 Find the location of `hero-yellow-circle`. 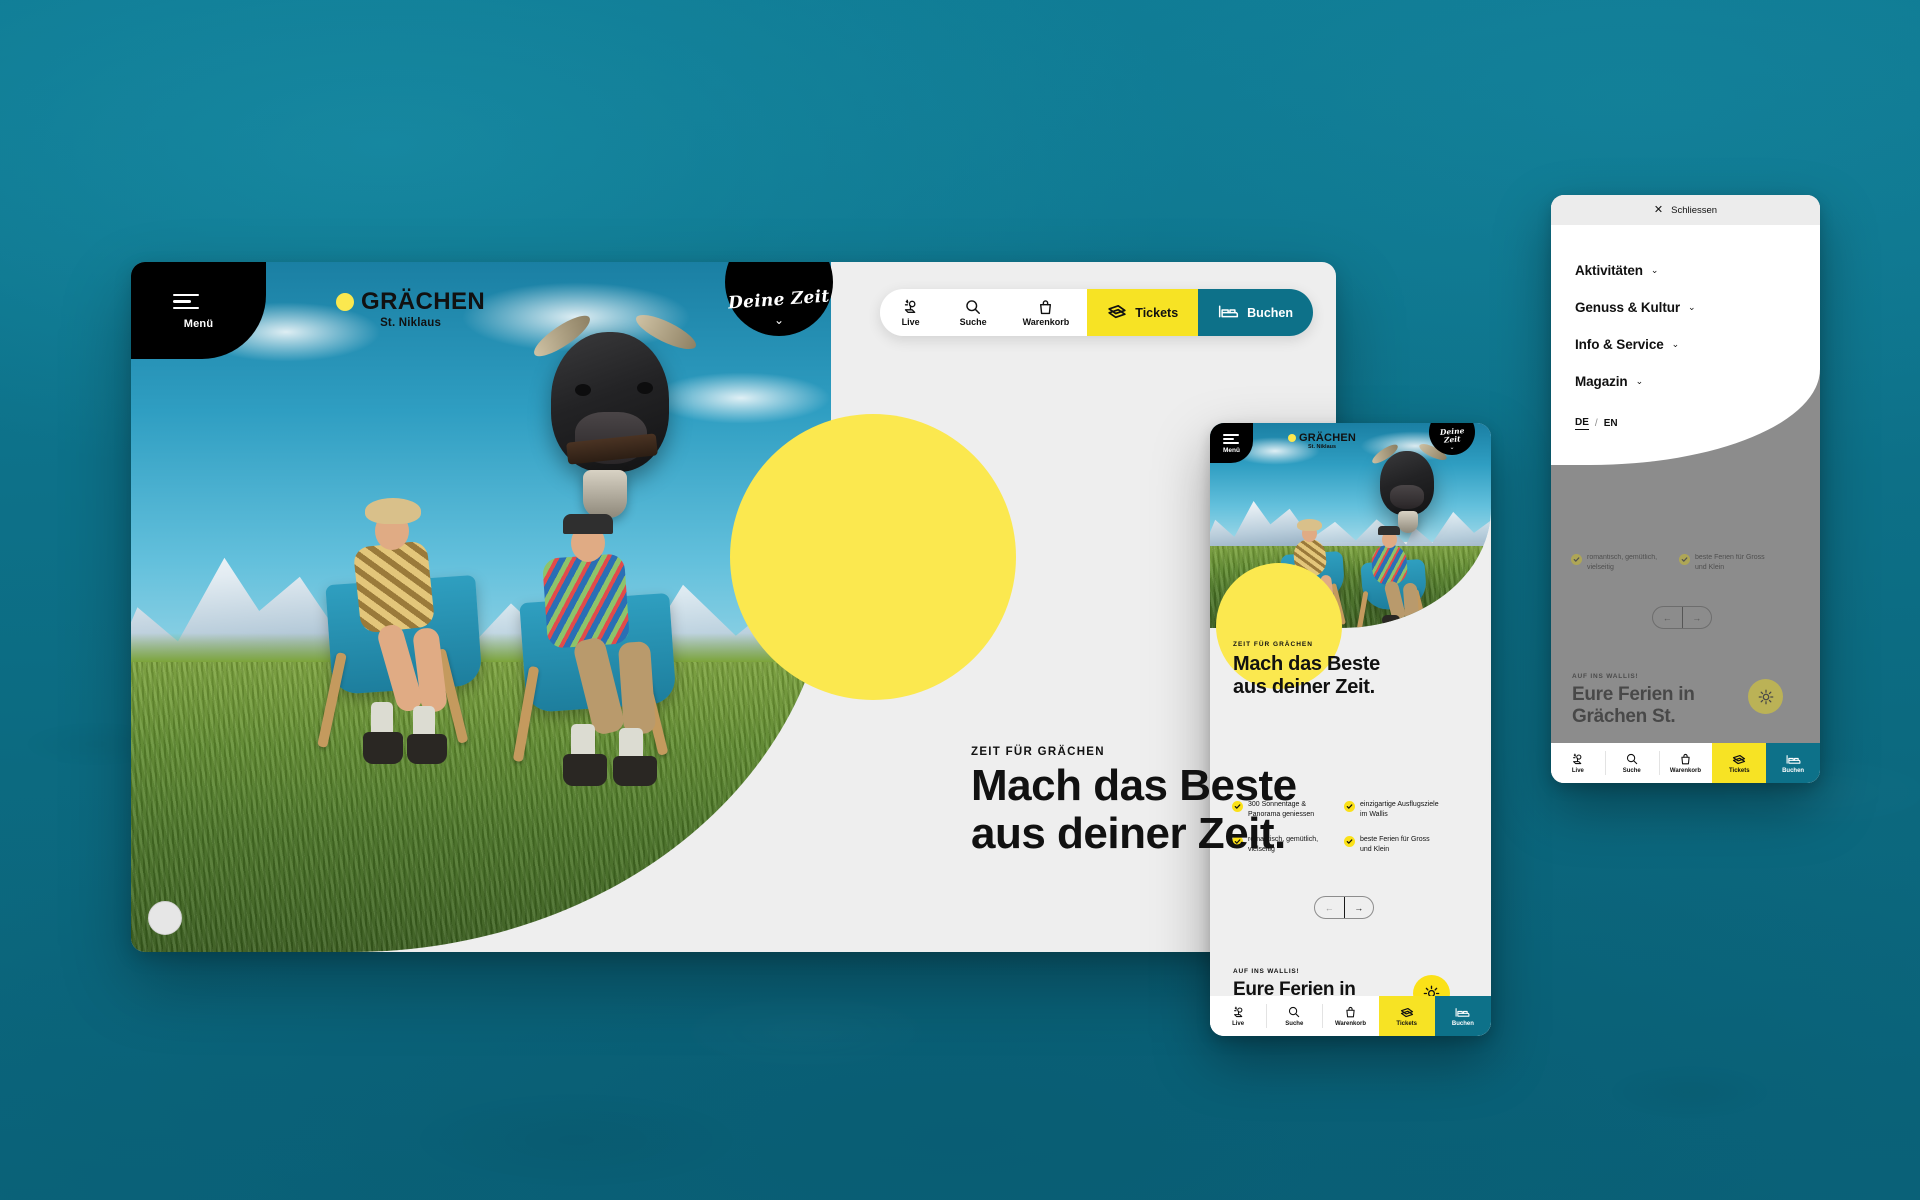

hero-yellow-circle is located at coordinates (873, 557).